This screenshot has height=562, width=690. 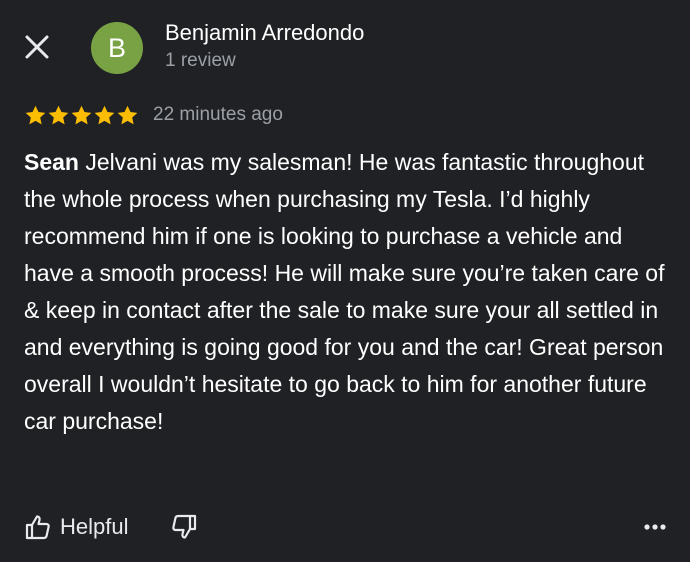 I want to click on avatar: B, so click(x=117, y=48).